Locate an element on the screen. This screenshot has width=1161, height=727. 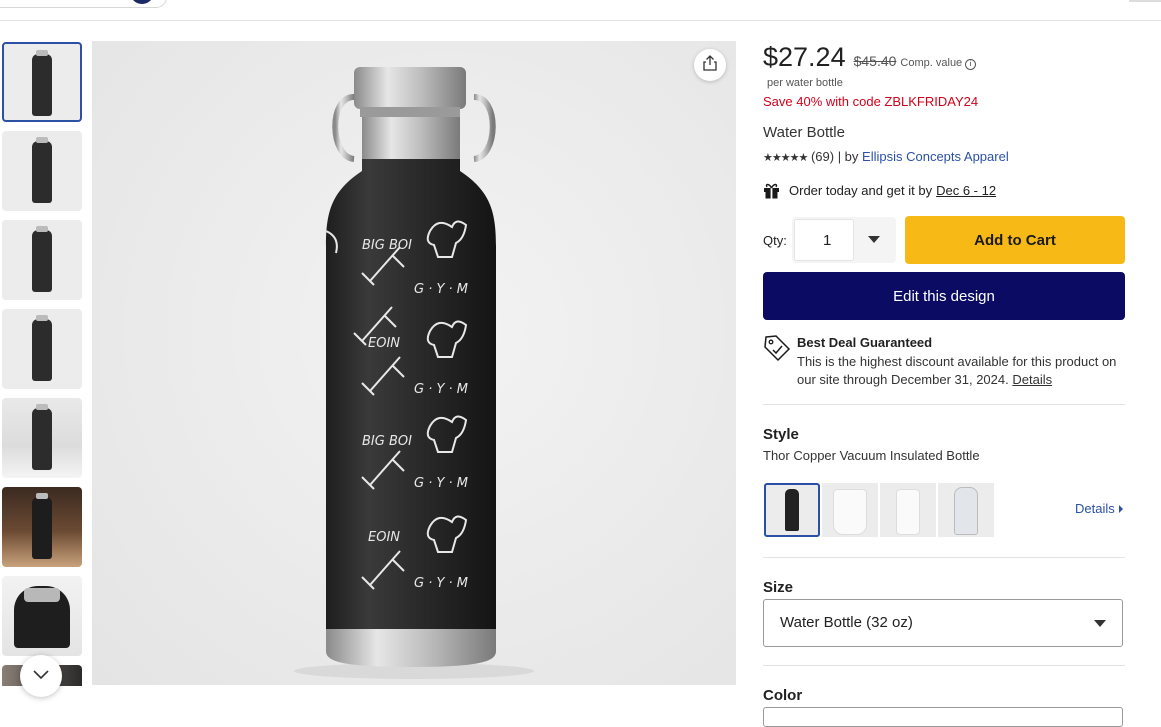
style-details-label: Details is located at coordinates (1095, 508).